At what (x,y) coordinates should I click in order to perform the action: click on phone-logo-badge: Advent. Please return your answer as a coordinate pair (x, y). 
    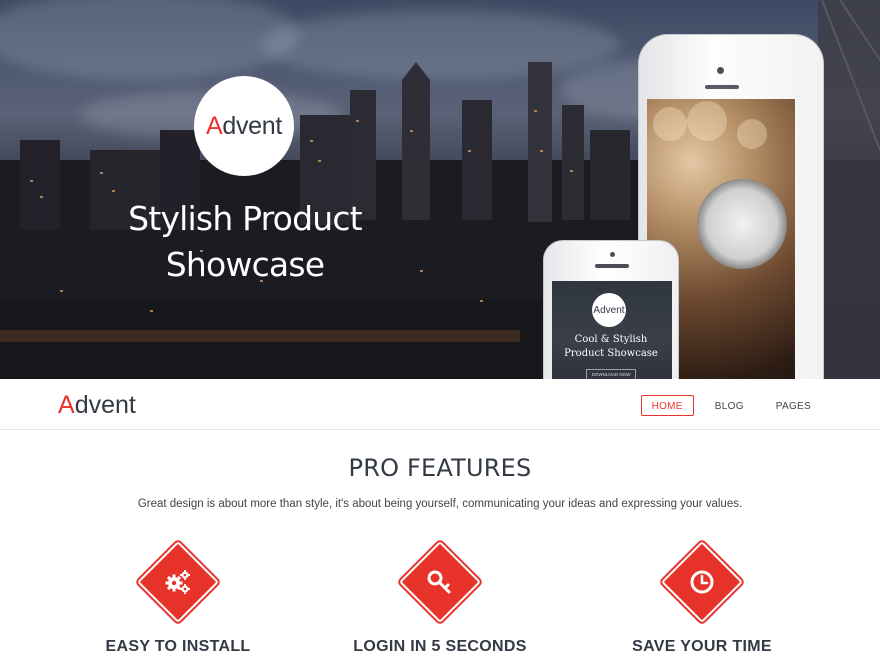
    Looking at the image, I should click on (609, 310).